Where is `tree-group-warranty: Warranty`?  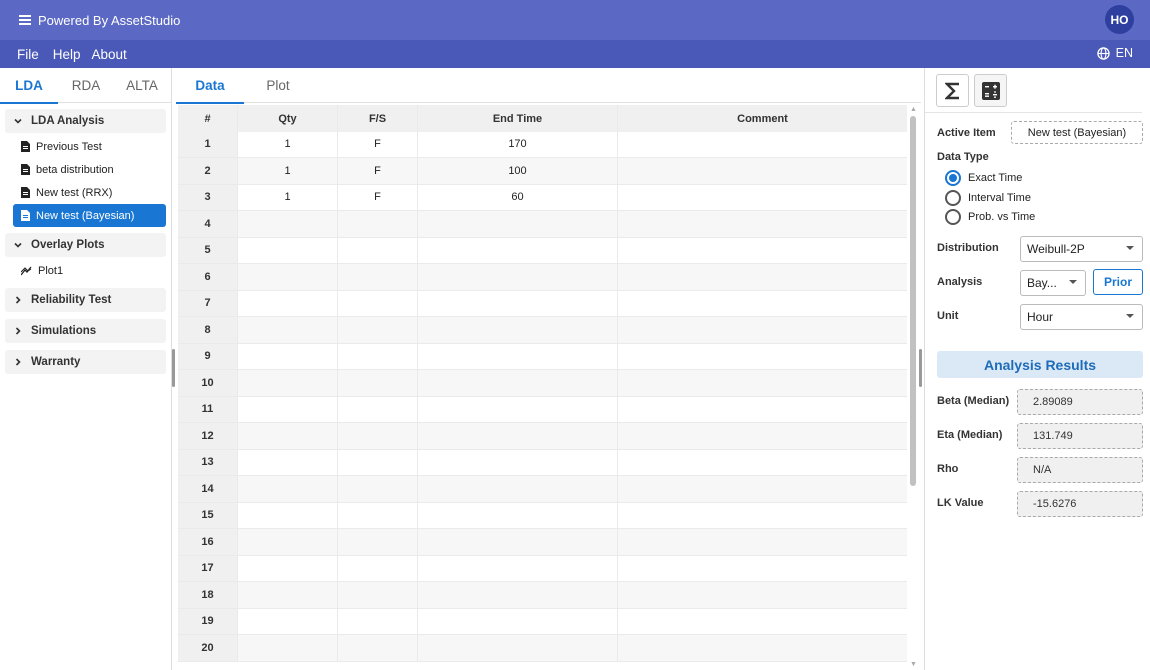
tree-group-warranty: Warranty is located at coordinates (85, 362).